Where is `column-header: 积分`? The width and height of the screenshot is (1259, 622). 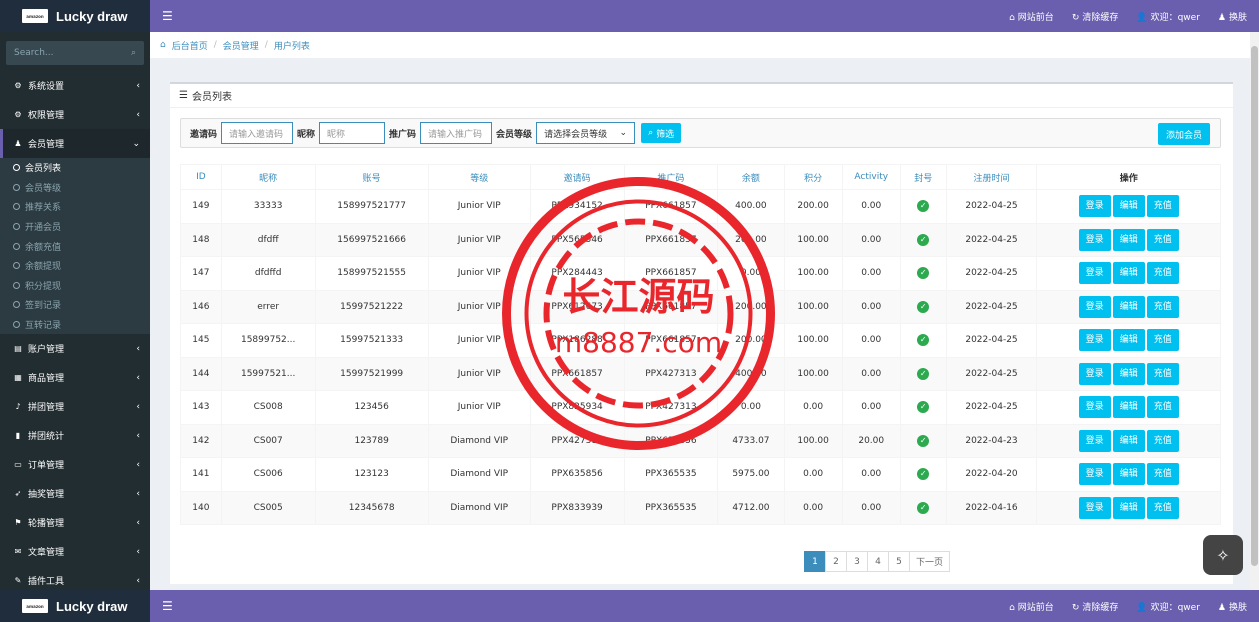 column-header: 积分 is located at coordinates (813, 177).